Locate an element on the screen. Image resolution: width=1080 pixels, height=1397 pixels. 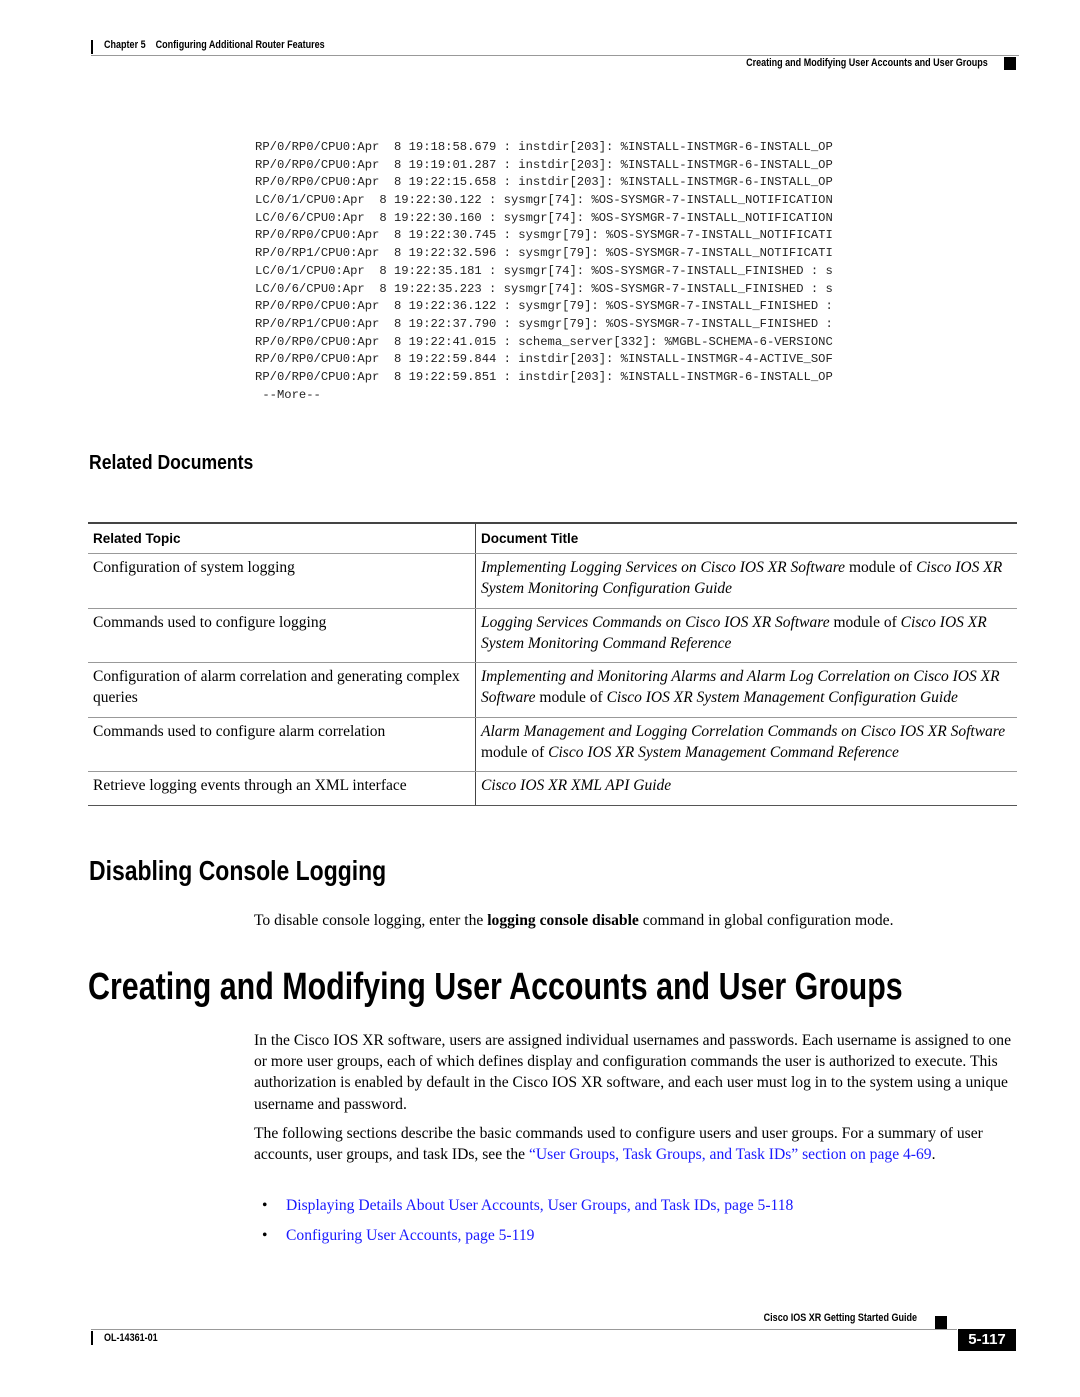
related-documents-heading: Related Documents is located at coordinates (171, 463).